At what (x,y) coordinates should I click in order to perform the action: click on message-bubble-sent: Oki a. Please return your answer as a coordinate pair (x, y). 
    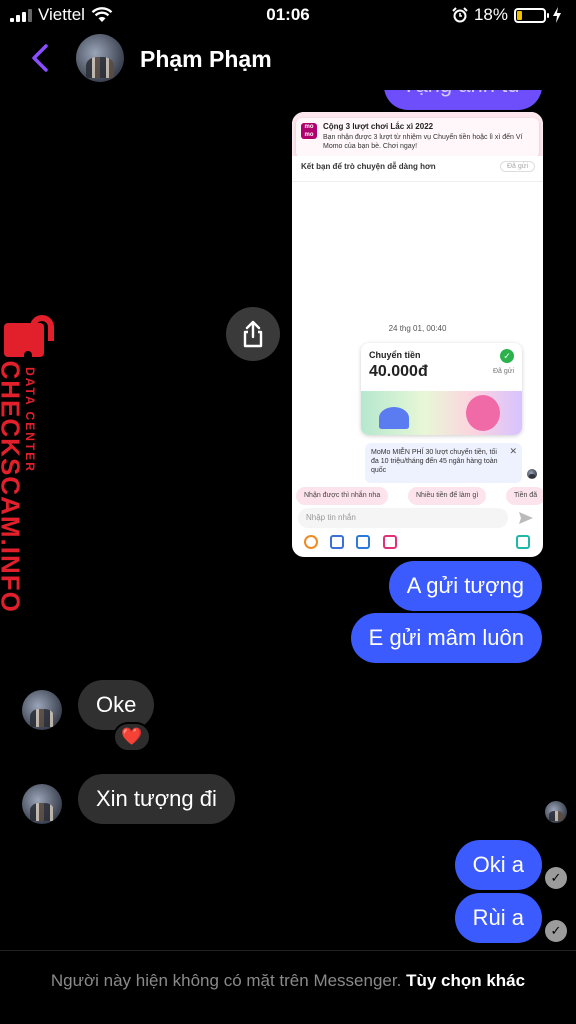
    Looking at the image, I should click on (498, 865).